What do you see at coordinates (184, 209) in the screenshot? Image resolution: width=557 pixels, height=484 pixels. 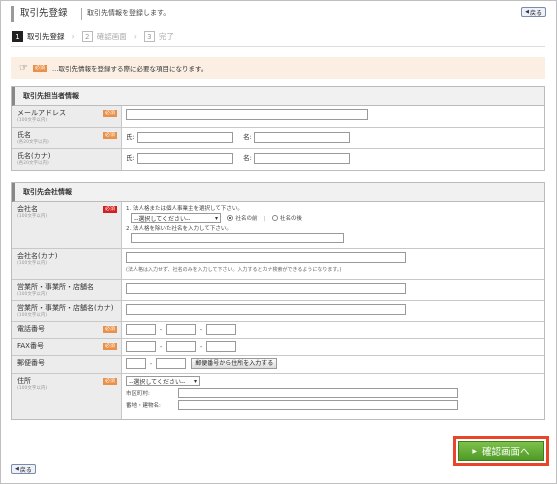 I see `instruction-1: 1. 法人格または個人事業主を選択して下さい。` at bounding box center [184, 209].